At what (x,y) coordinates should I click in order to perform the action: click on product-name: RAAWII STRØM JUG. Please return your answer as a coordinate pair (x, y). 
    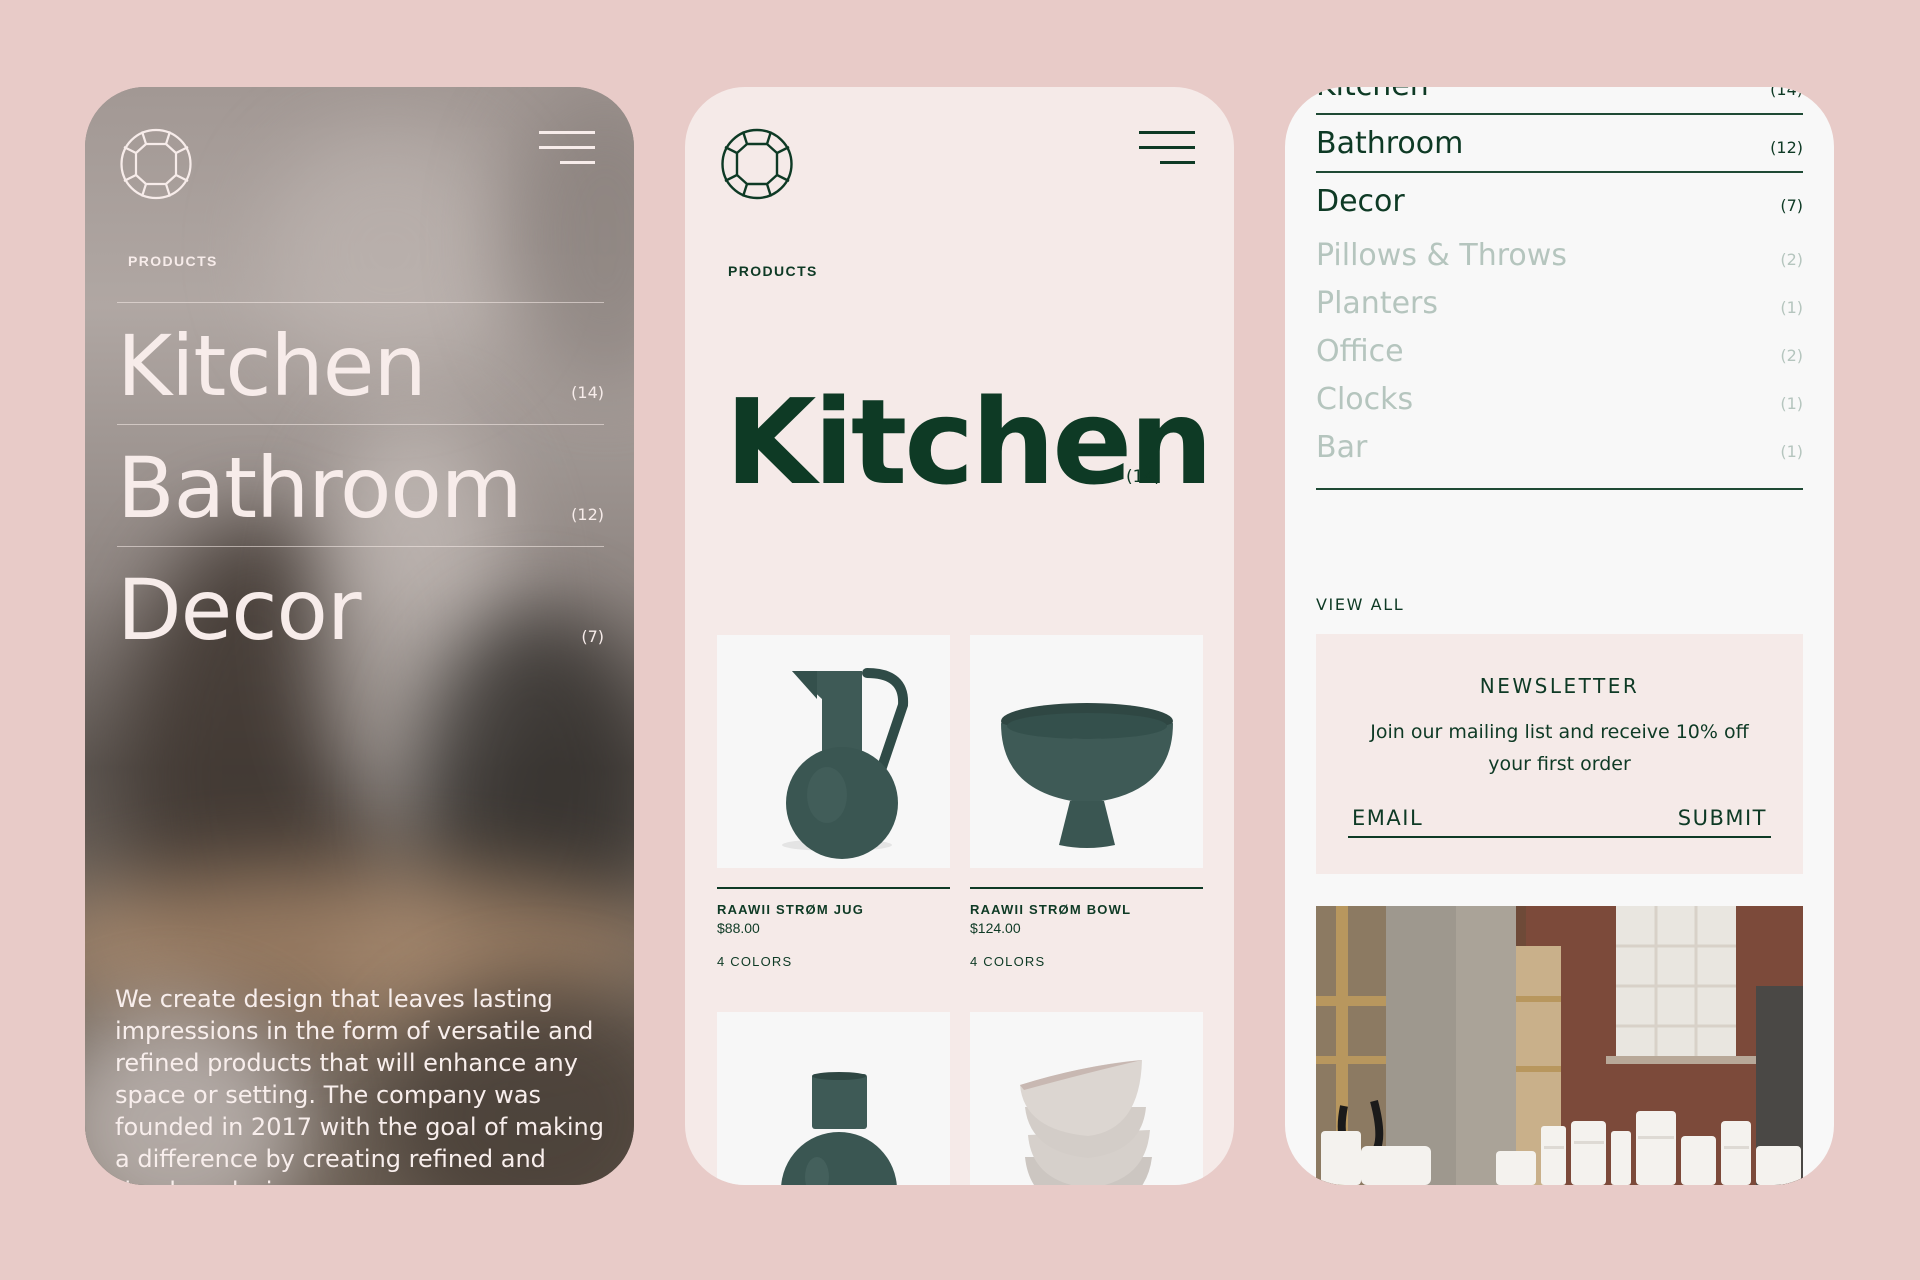
    Looking at the image, I should click on (790, 909).